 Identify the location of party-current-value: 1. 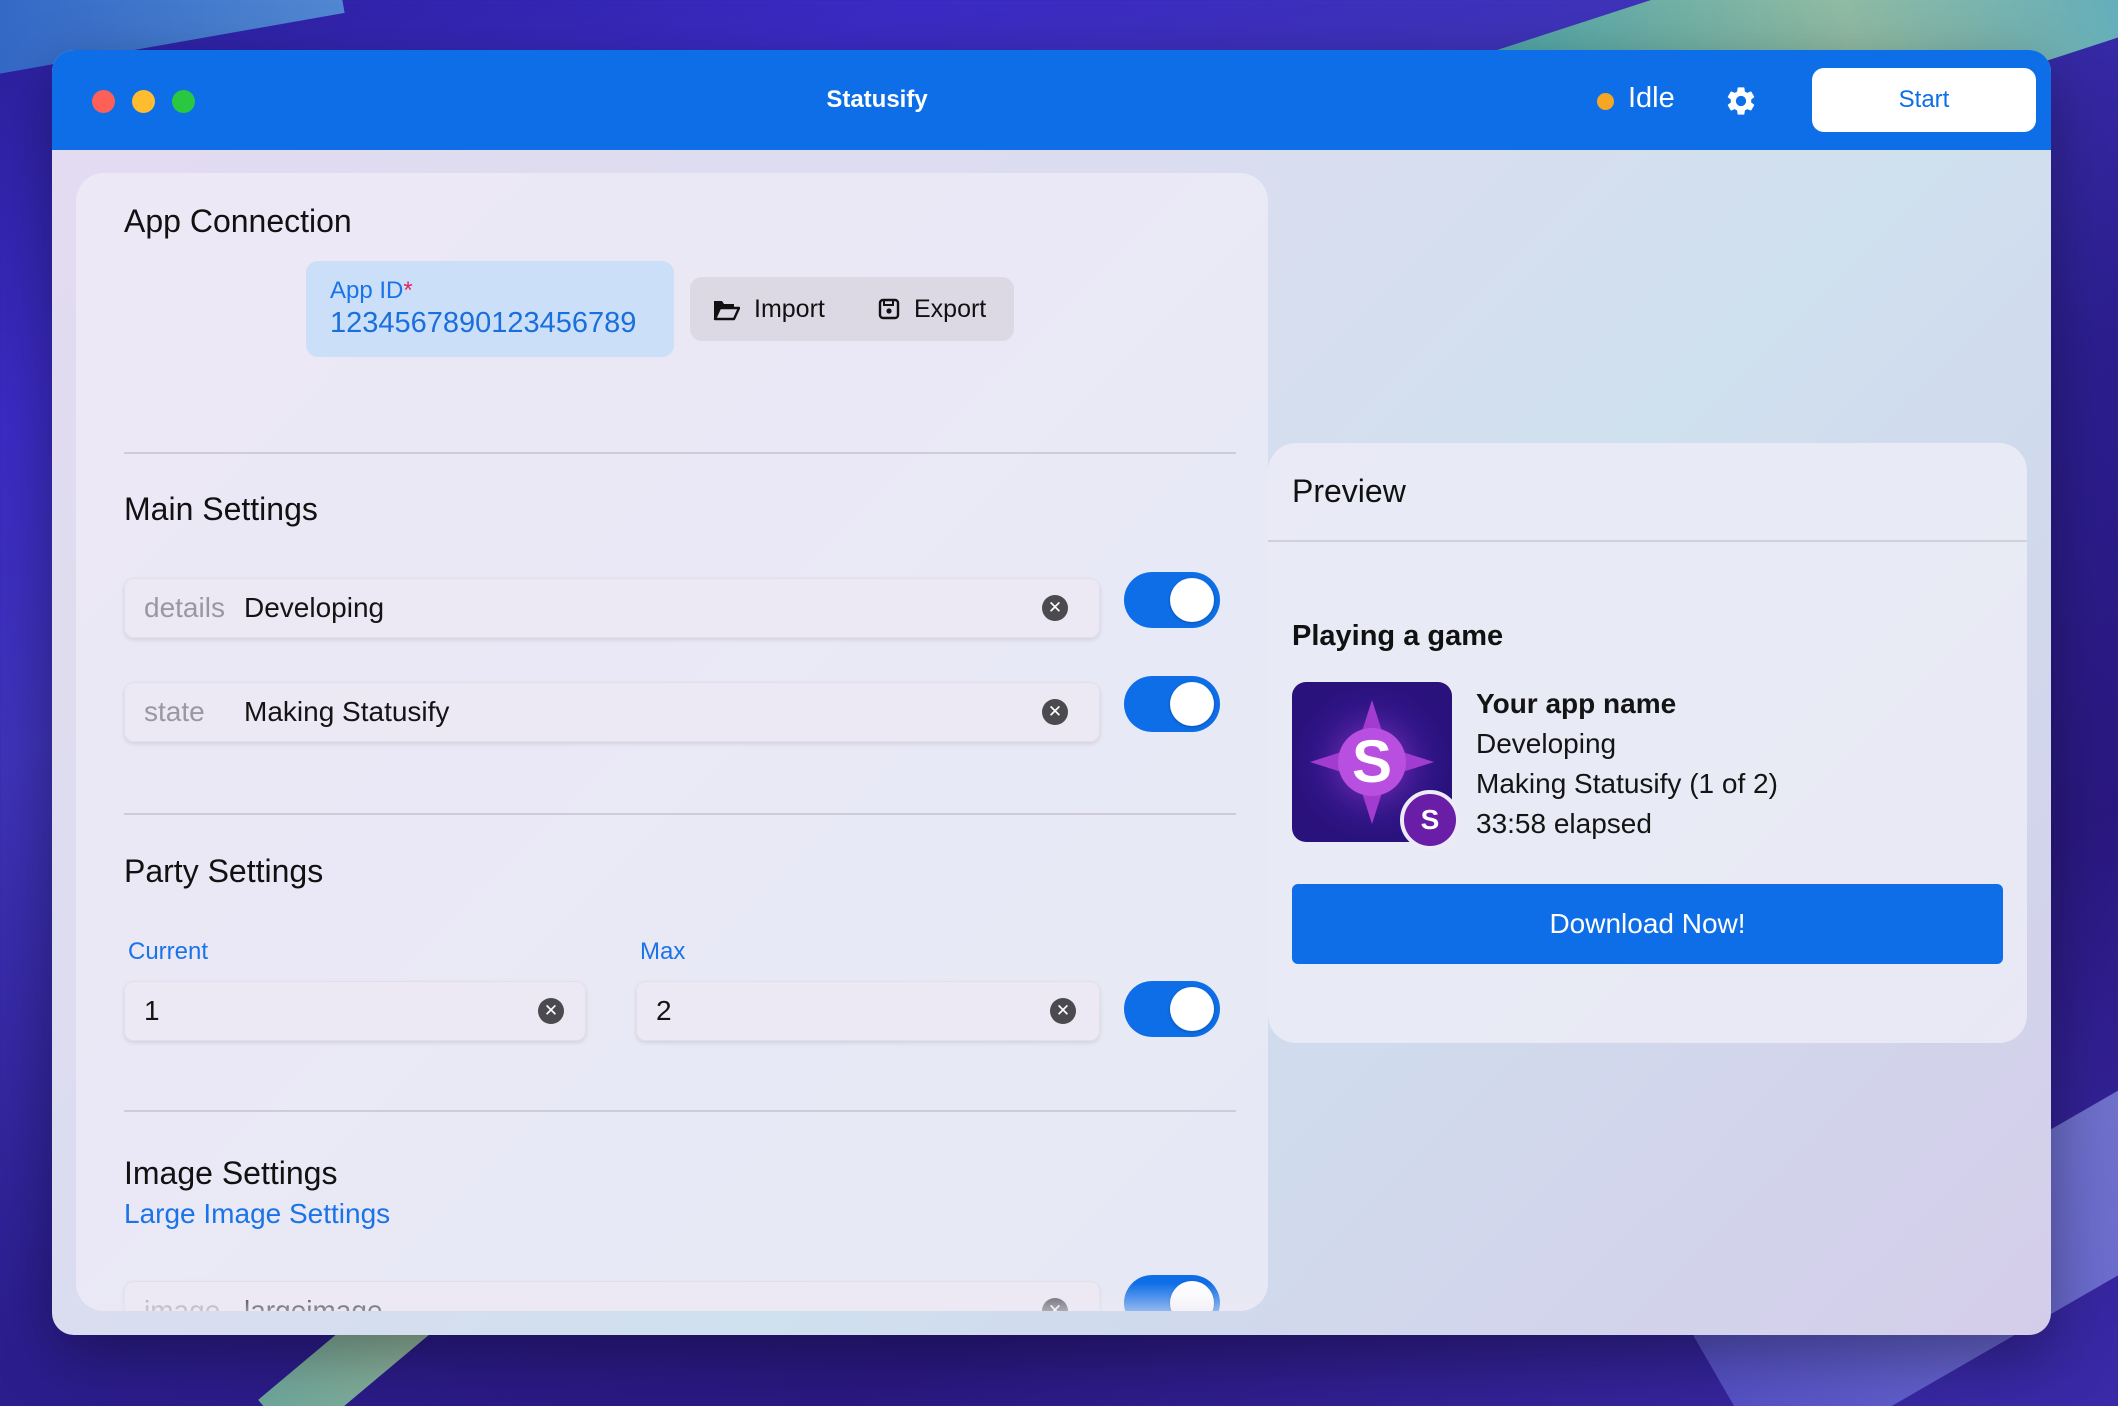
(152, 1010).